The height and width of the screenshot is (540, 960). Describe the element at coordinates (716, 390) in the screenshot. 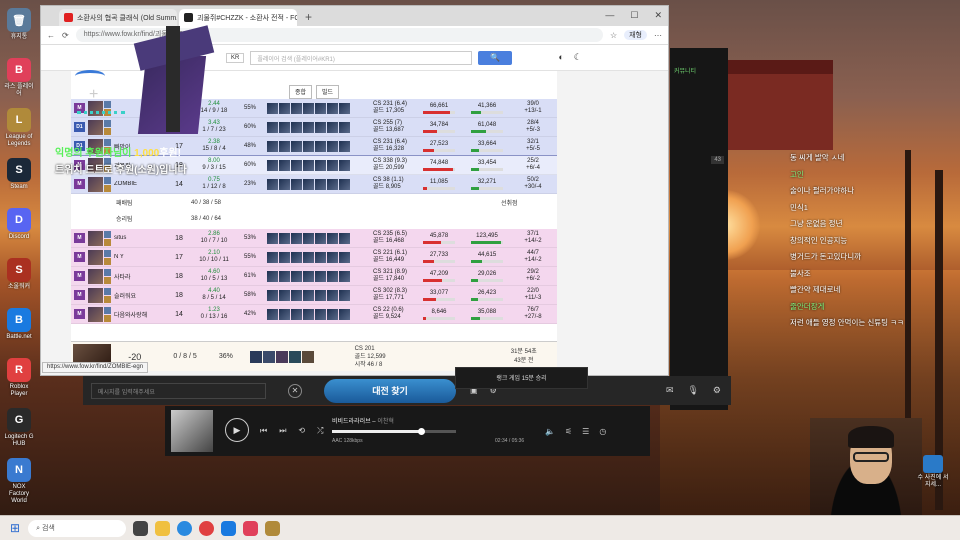

I see `settings-gear-icon: ⚙` at that location.